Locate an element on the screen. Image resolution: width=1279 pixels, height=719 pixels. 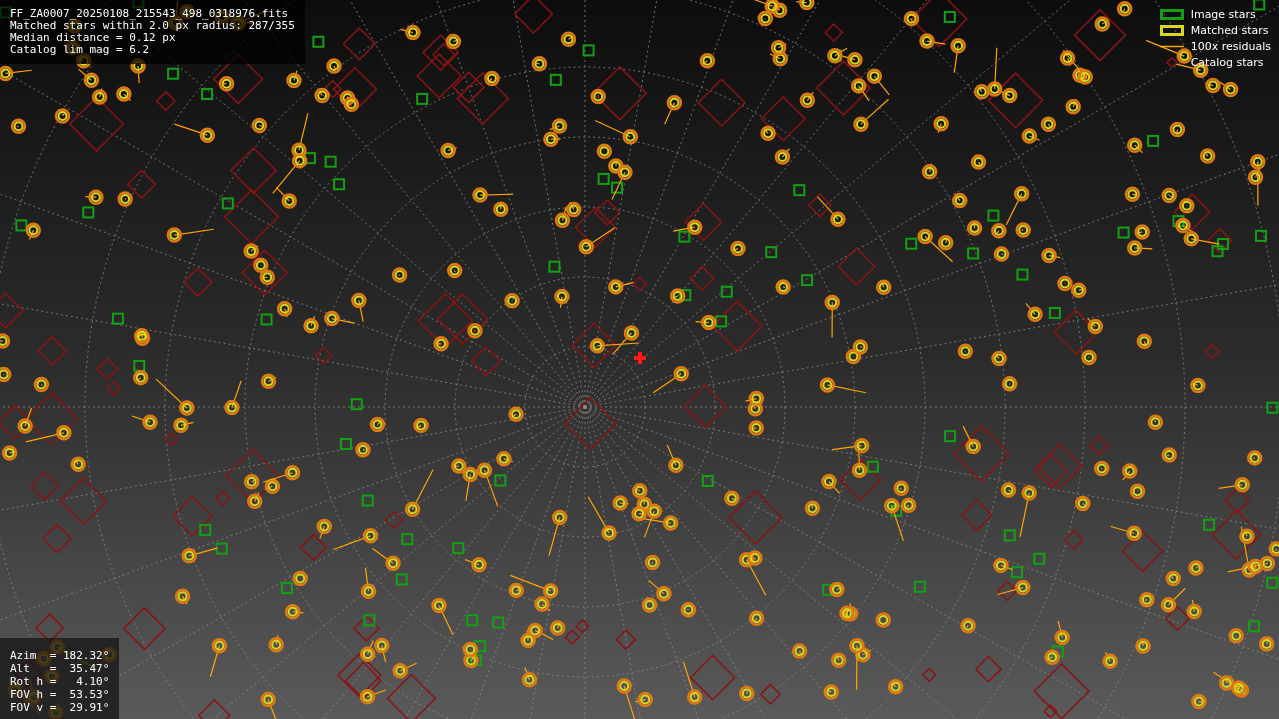
info-text: Matched stars within 2.0 px radius: 287/355 is located at coordinates (152, 26).